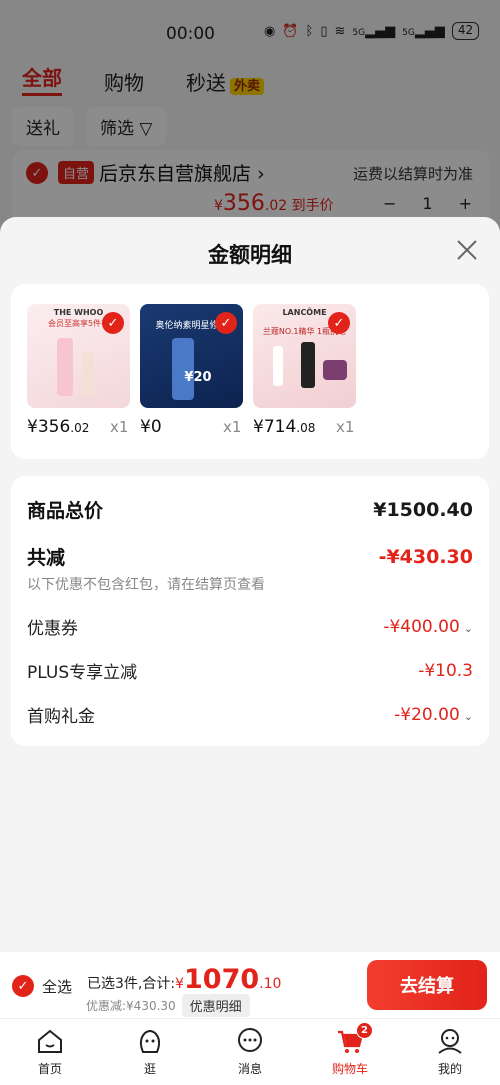 The image size is (500, 1085). What do you see at coordinates (250, 627) in the screenshot?
I see `coupon-row: 优惠券 -¥400.00 ⌄` at bounding box center [250, 627].